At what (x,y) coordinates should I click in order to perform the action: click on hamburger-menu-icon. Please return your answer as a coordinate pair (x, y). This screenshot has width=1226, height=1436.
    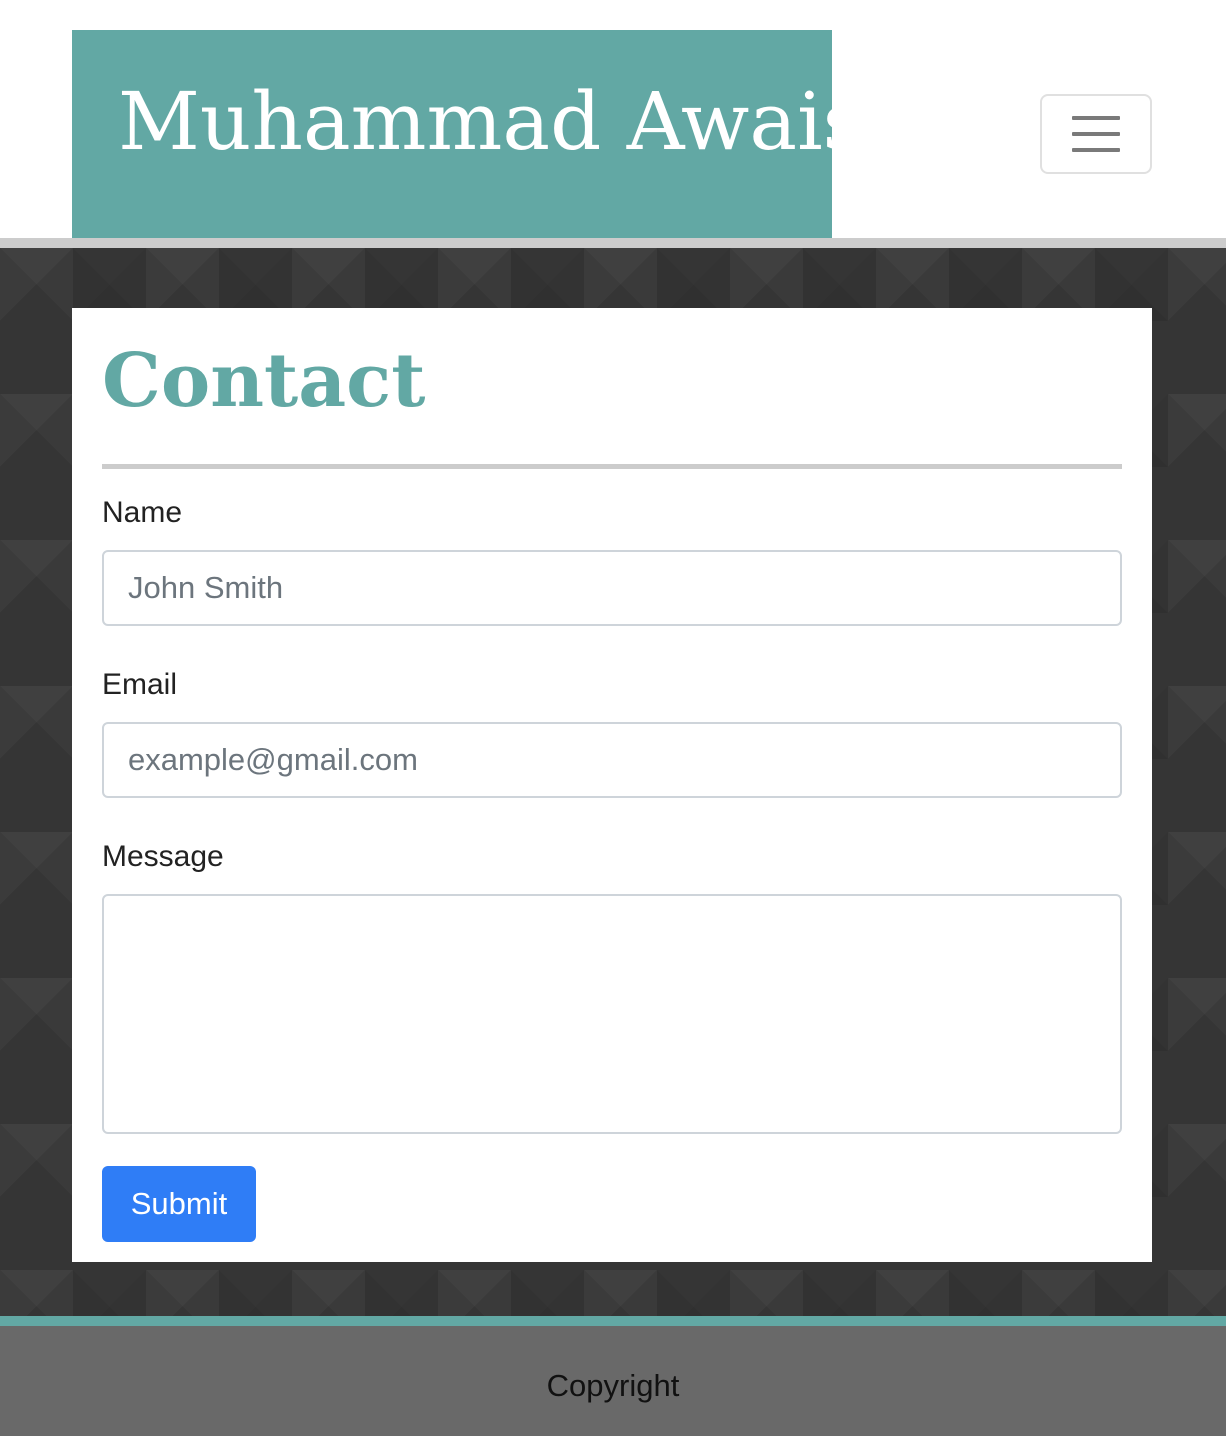
    Looking at the image, I should click on (1096, 118).